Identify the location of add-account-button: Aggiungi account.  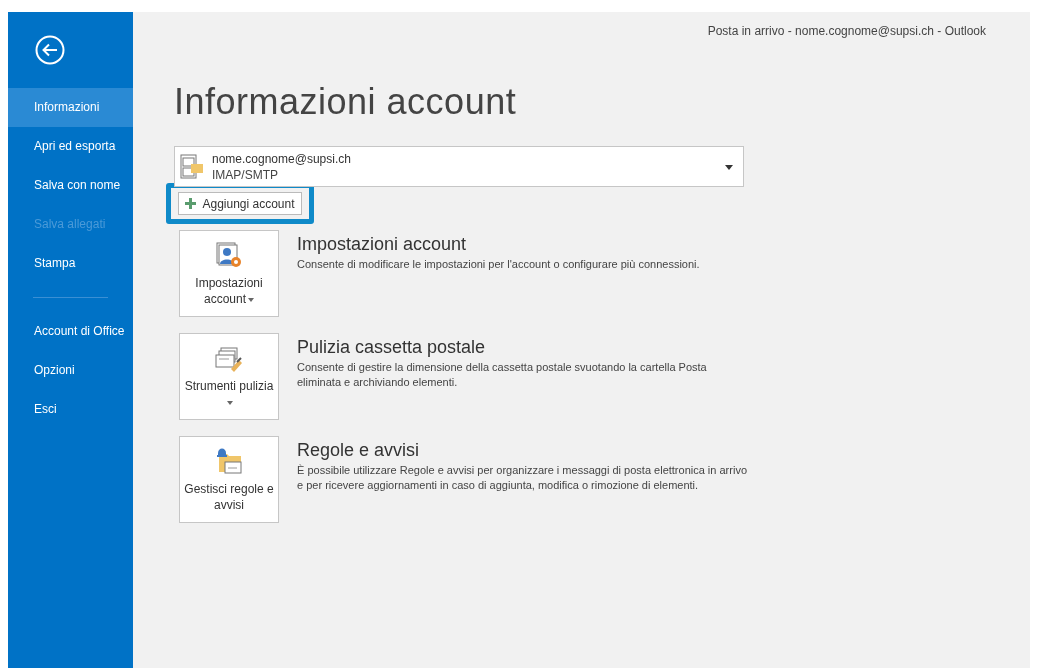
(240, 203).